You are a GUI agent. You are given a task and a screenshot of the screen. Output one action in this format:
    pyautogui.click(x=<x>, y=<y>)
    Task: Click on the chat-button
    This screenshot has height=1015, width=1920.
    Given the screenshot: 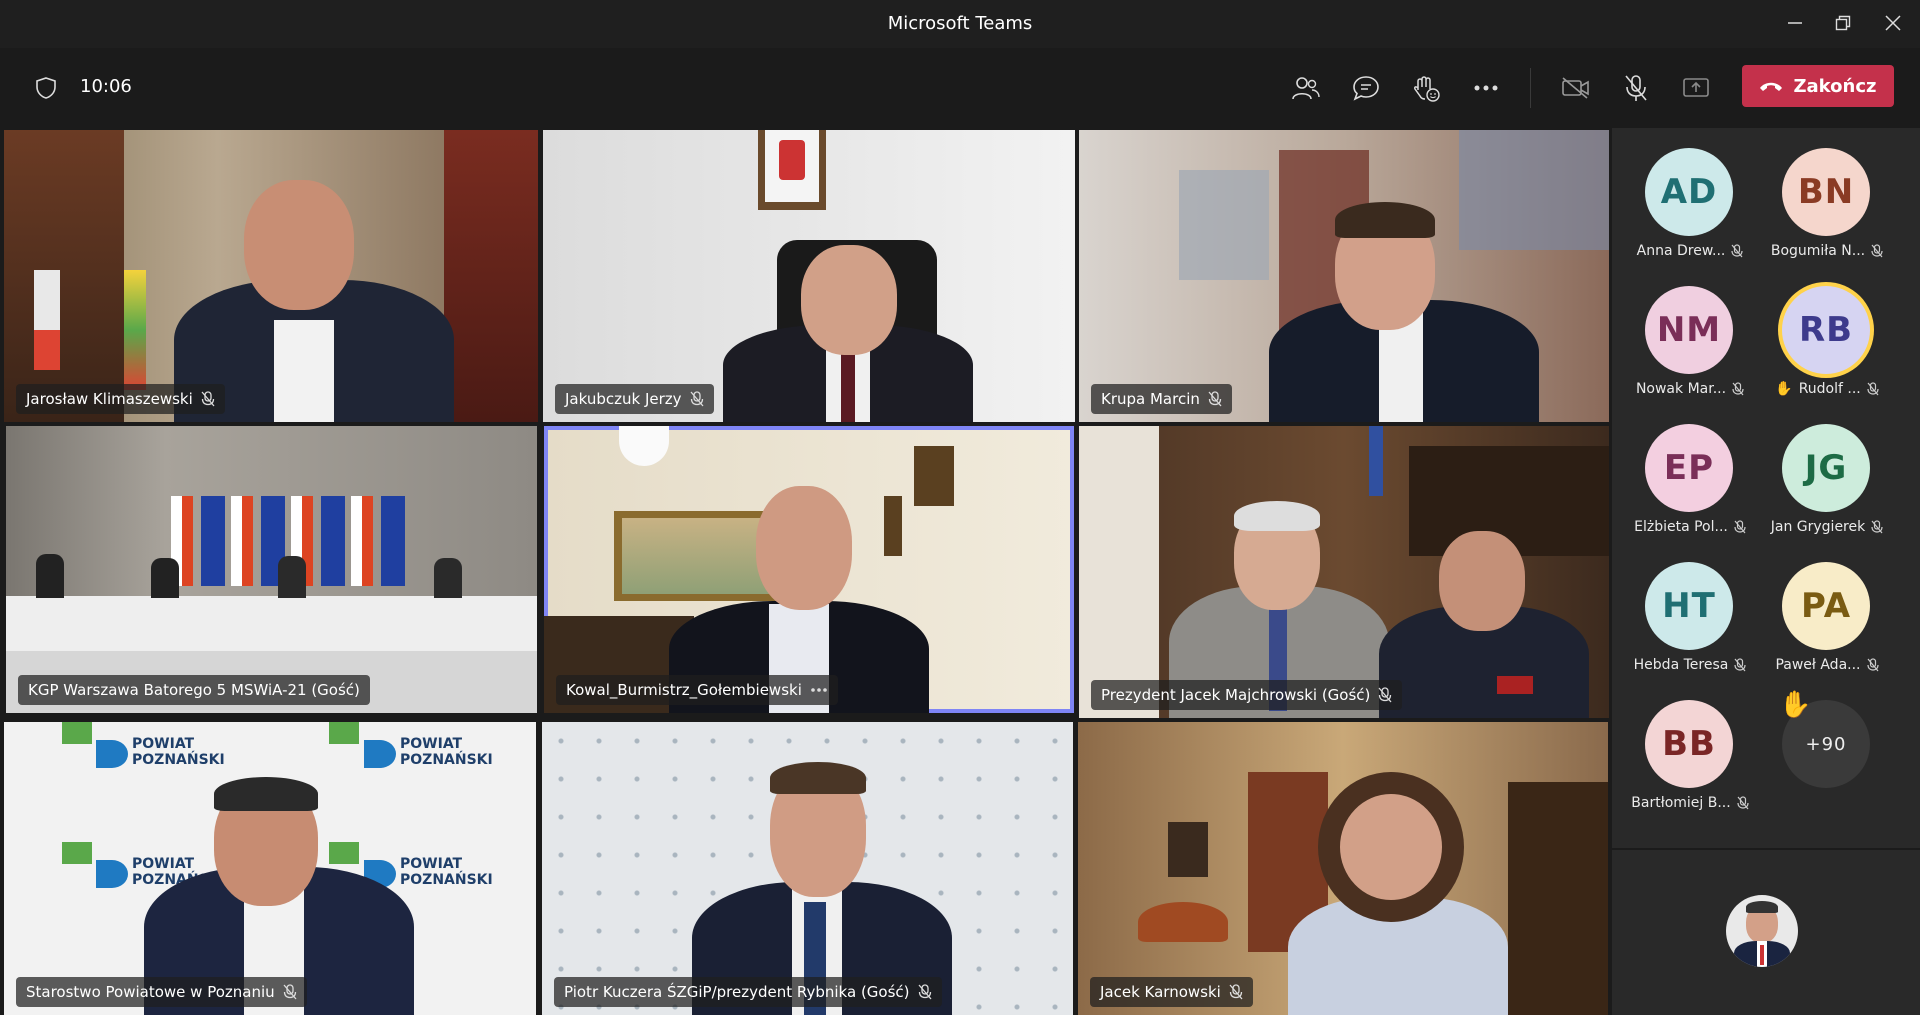 What is the action you would take?
    pyautogui.click(x=1366, y=88)
    